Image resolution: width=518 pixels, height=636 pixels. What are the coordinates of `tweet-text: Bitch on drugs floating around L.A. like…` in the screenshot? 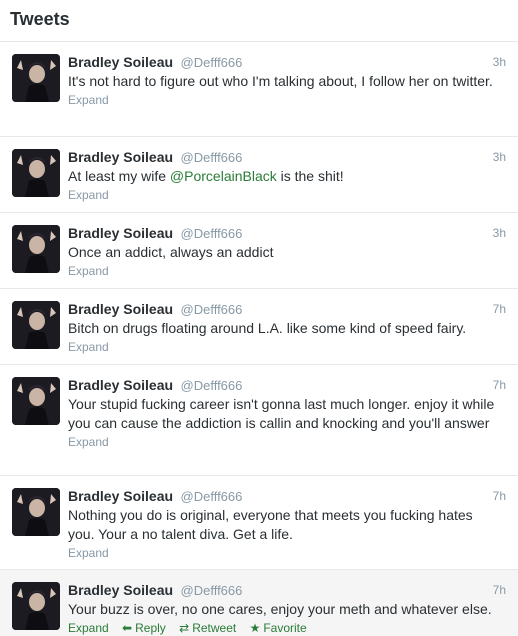 It's located at (267, 328).